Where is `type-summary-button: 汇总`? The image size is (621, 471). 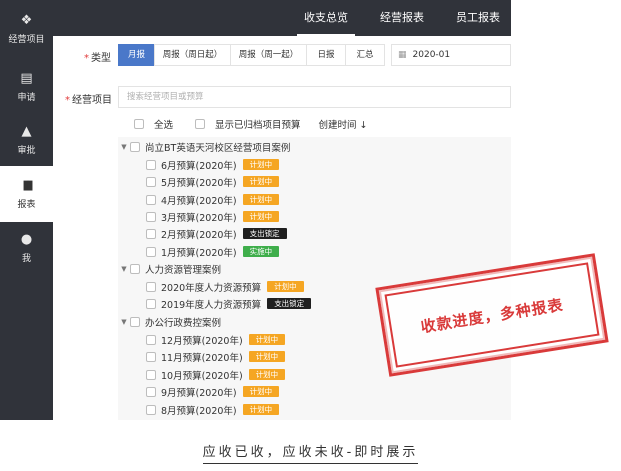
type-summary-button: 汇总 is located at coordinates (365, 55).